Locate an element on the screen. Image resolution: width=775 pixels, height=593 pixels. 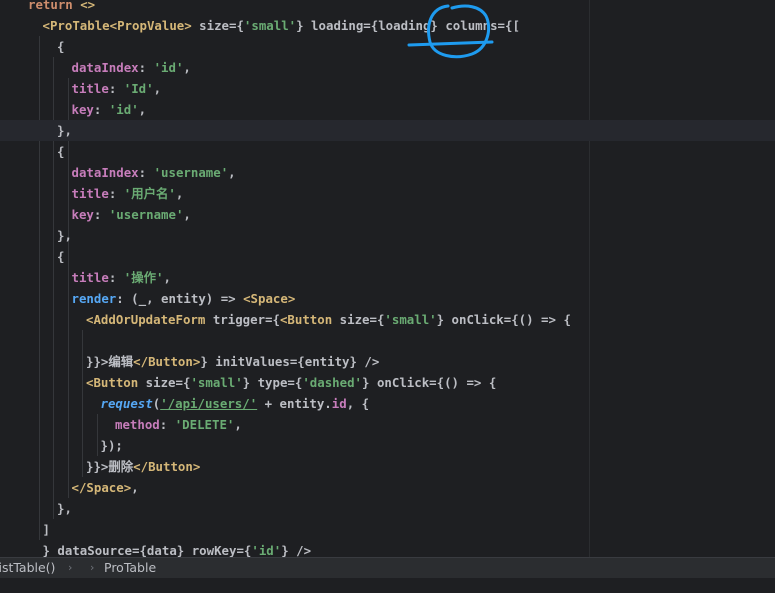
code-token: <Space> is located at coordinates (269, 298).